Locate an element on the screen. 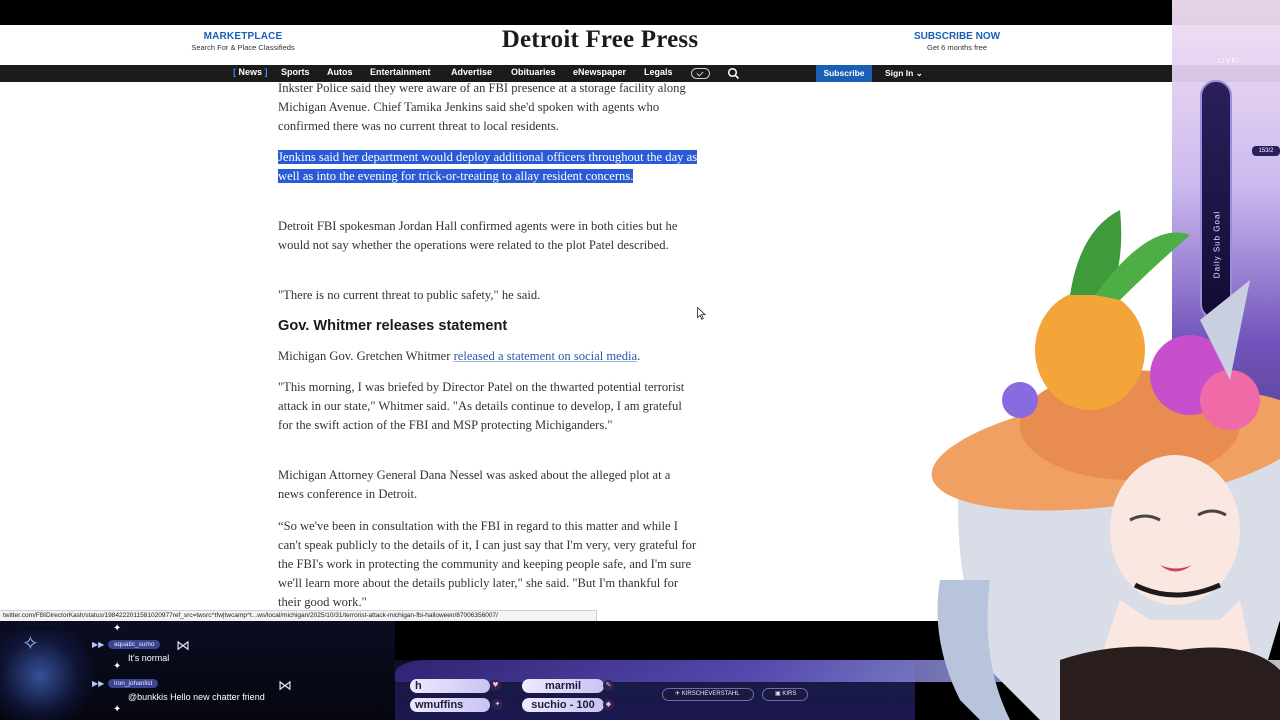  social-handle-twitter: ✈ KIRSCHEVERSTAHL is located at coordinates (708, 694).